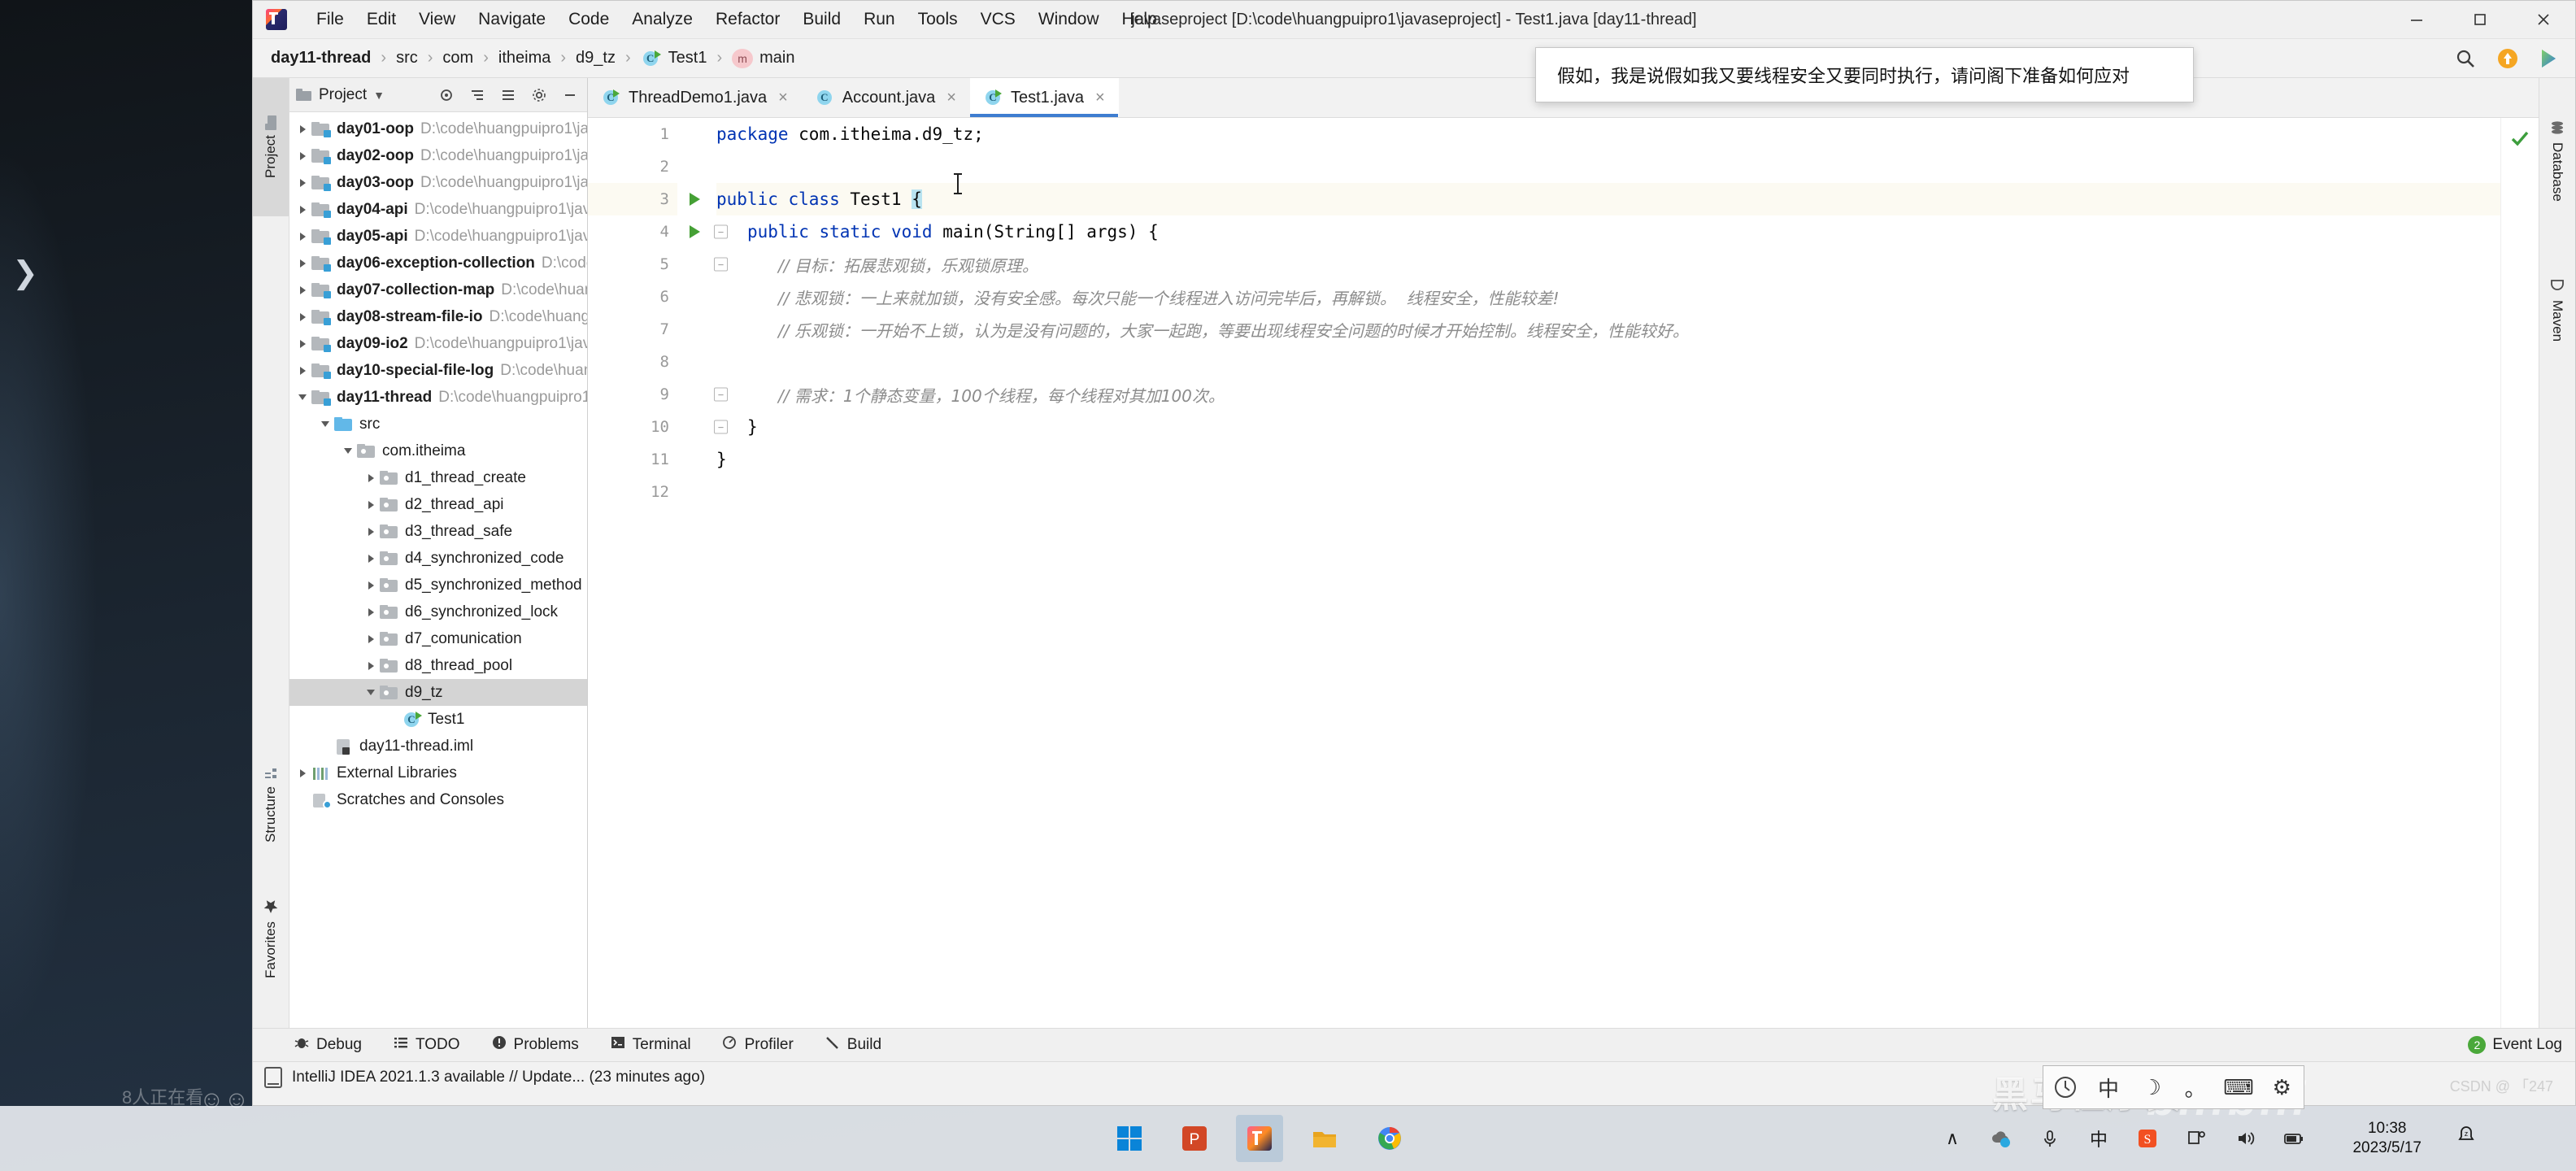 This screenshot has width=2576, height=1171. I want to click on ime-indicator-icon: 中, so click(2099, 1138).